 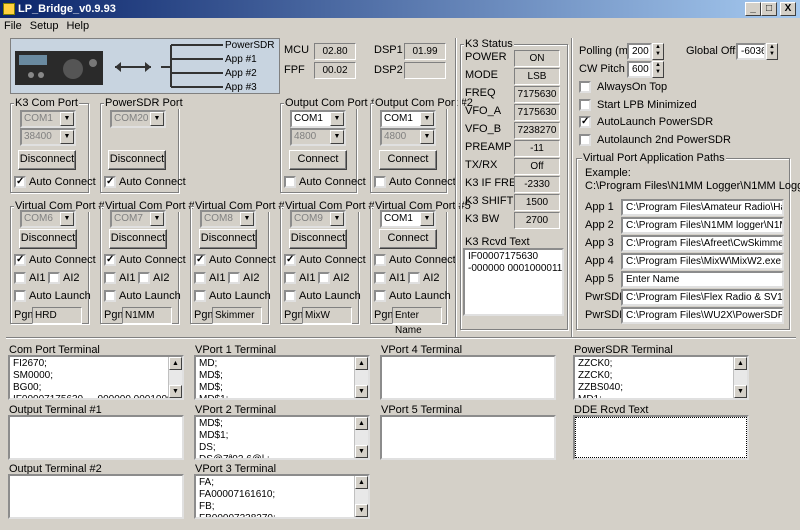 What do you see at coordinates (237, 315) in the screenshot?
I see `virtual-port-3-pgm-name: Skimmer` at bounding box center [237, 315].